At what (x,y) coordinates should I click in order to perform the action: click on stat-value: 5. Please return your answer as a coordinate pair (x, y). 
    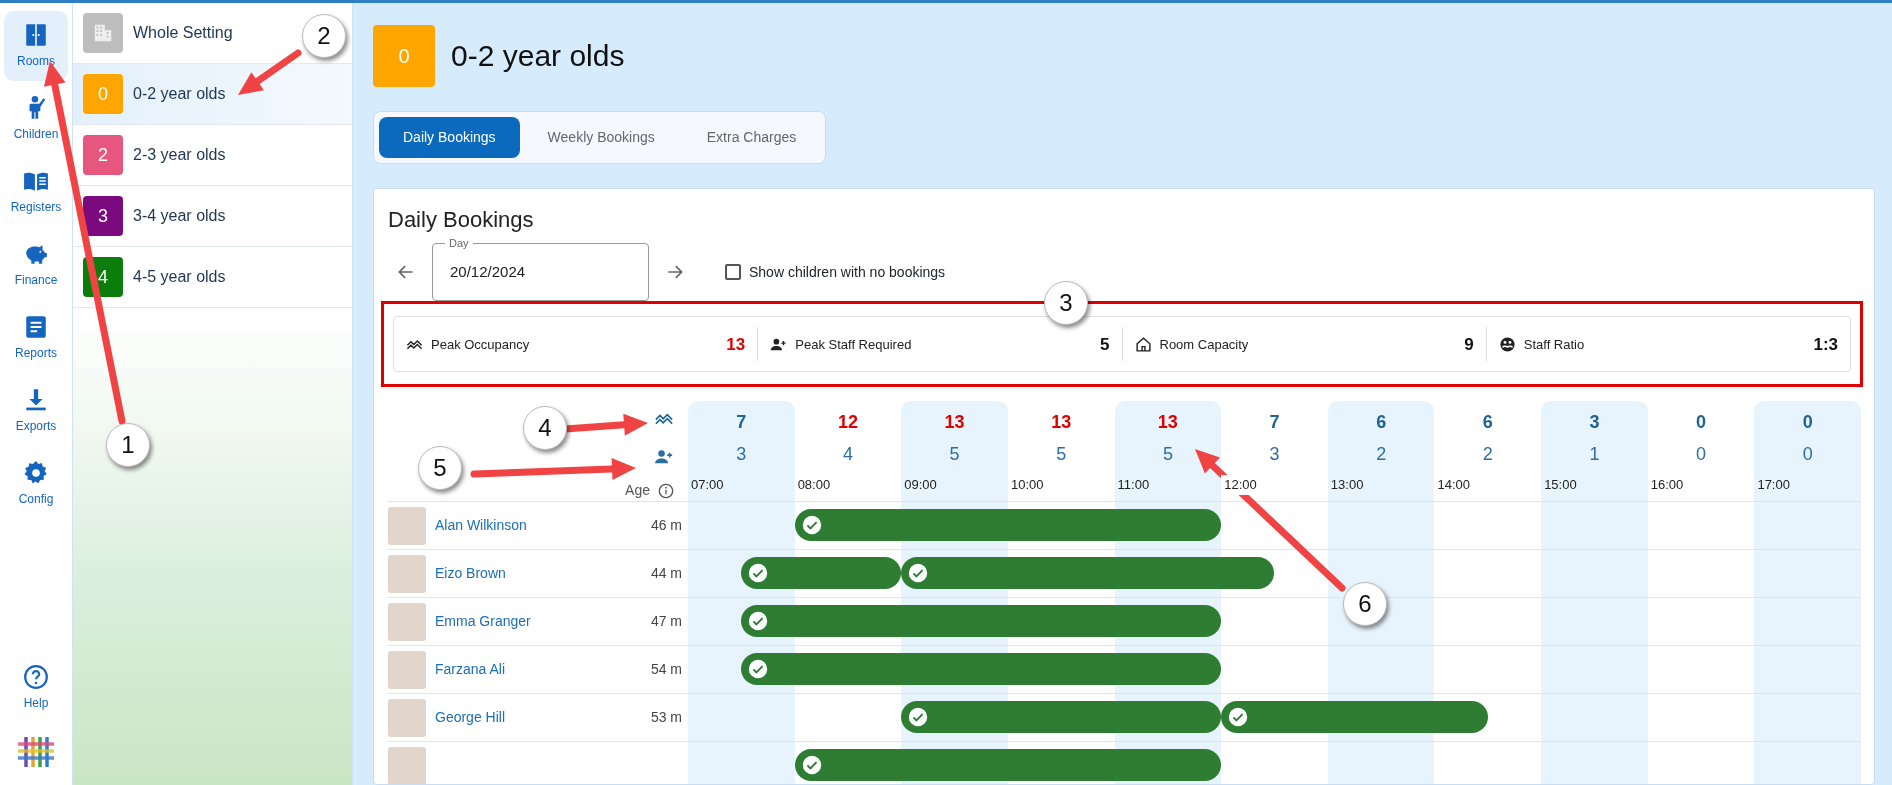
    Looking at the image, I should click on (1105, 344).